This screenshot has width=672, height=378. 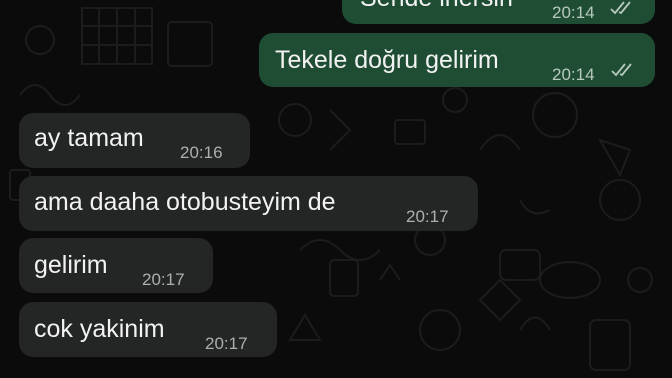 I want to click on incoming-message: gelirim 20:17, so click(x=116, y=265).